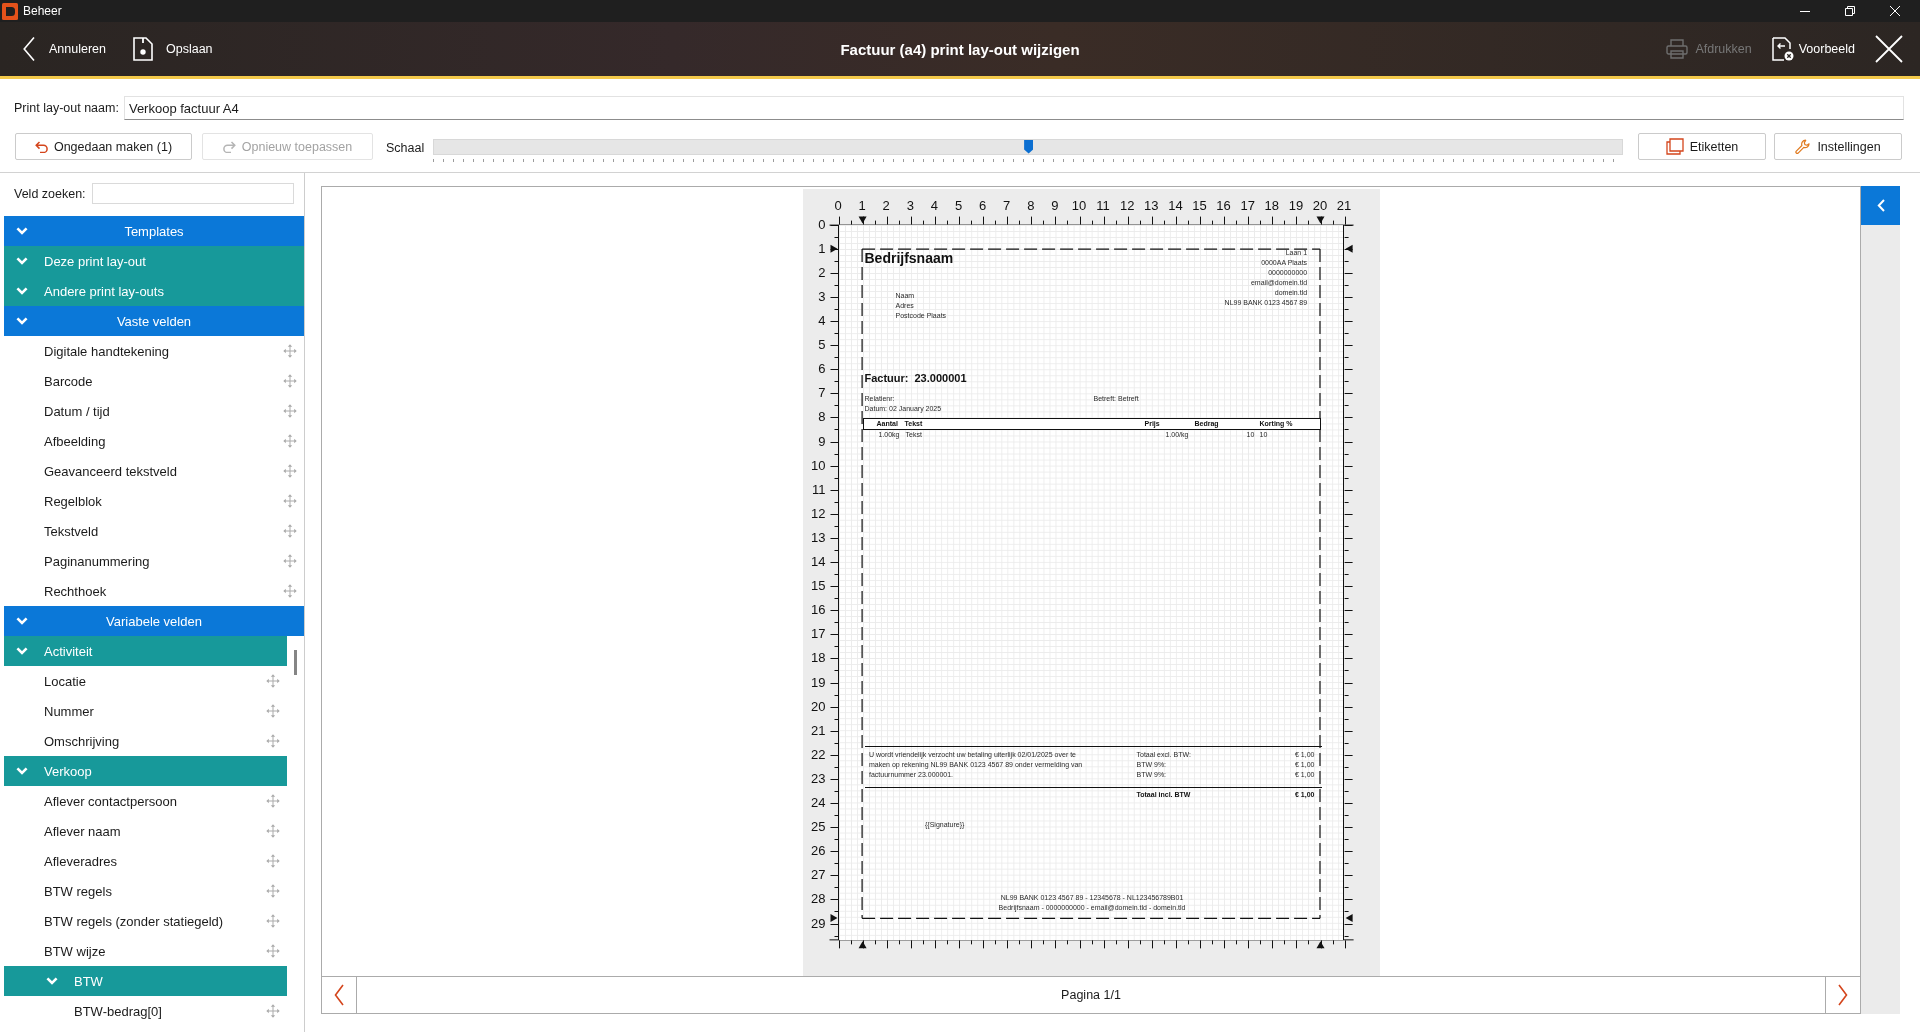 The height and width of the screenshot is (1032, 1920). What do you see at coordinates (1804, 11) in the screenshot?
I see `minimize-icon` at bounding box center [1804, 11].